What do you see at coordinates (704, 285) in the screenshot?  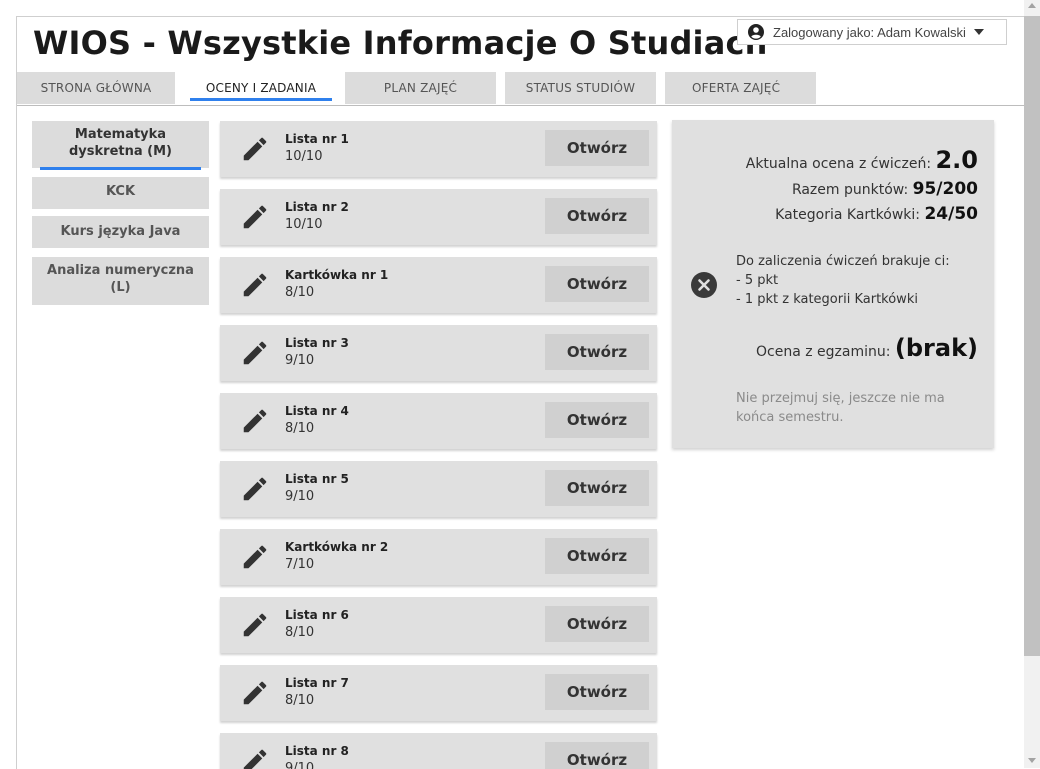 I see `close-circle-icon` at bounding box center [704, 285].